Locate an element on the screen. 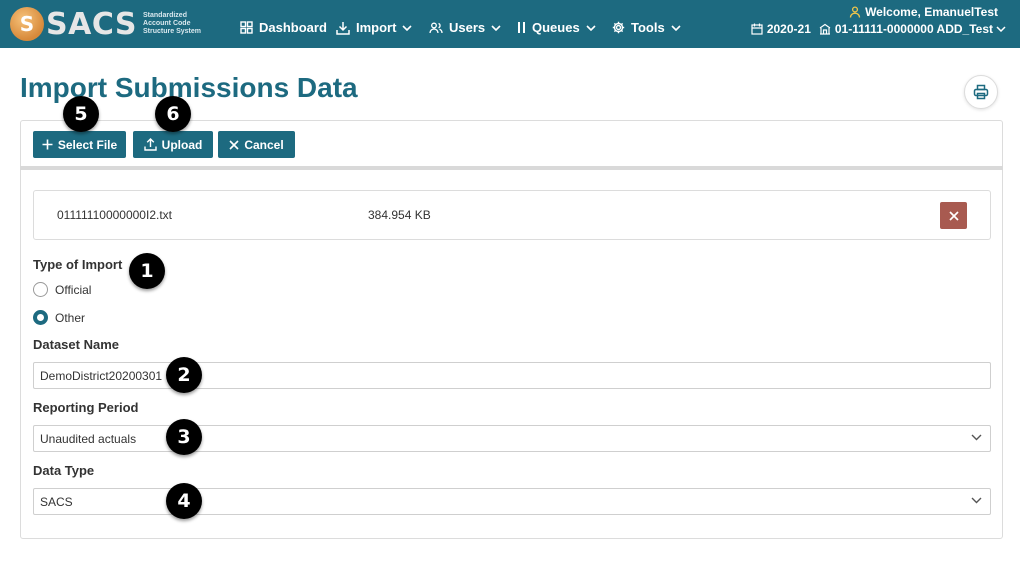 Image resolution: width=1020 pixels, height=564 pixels. nav-users: Users is located at coordinates (468, 27).